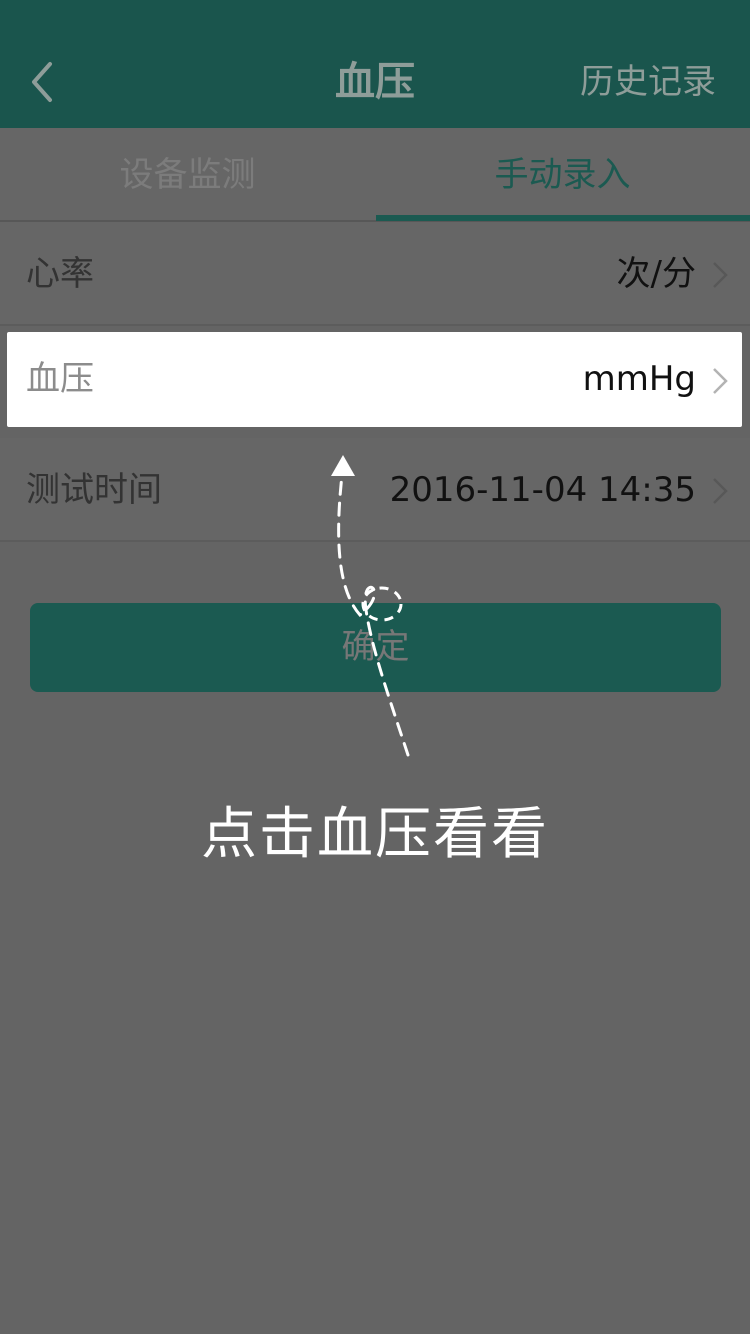 Image resolution: width=750 pixels, height=1334 pixels. Describe the element at coordinates (656, 274) in the screenshot. I see `heart-rate-value: 次/分` at that location.